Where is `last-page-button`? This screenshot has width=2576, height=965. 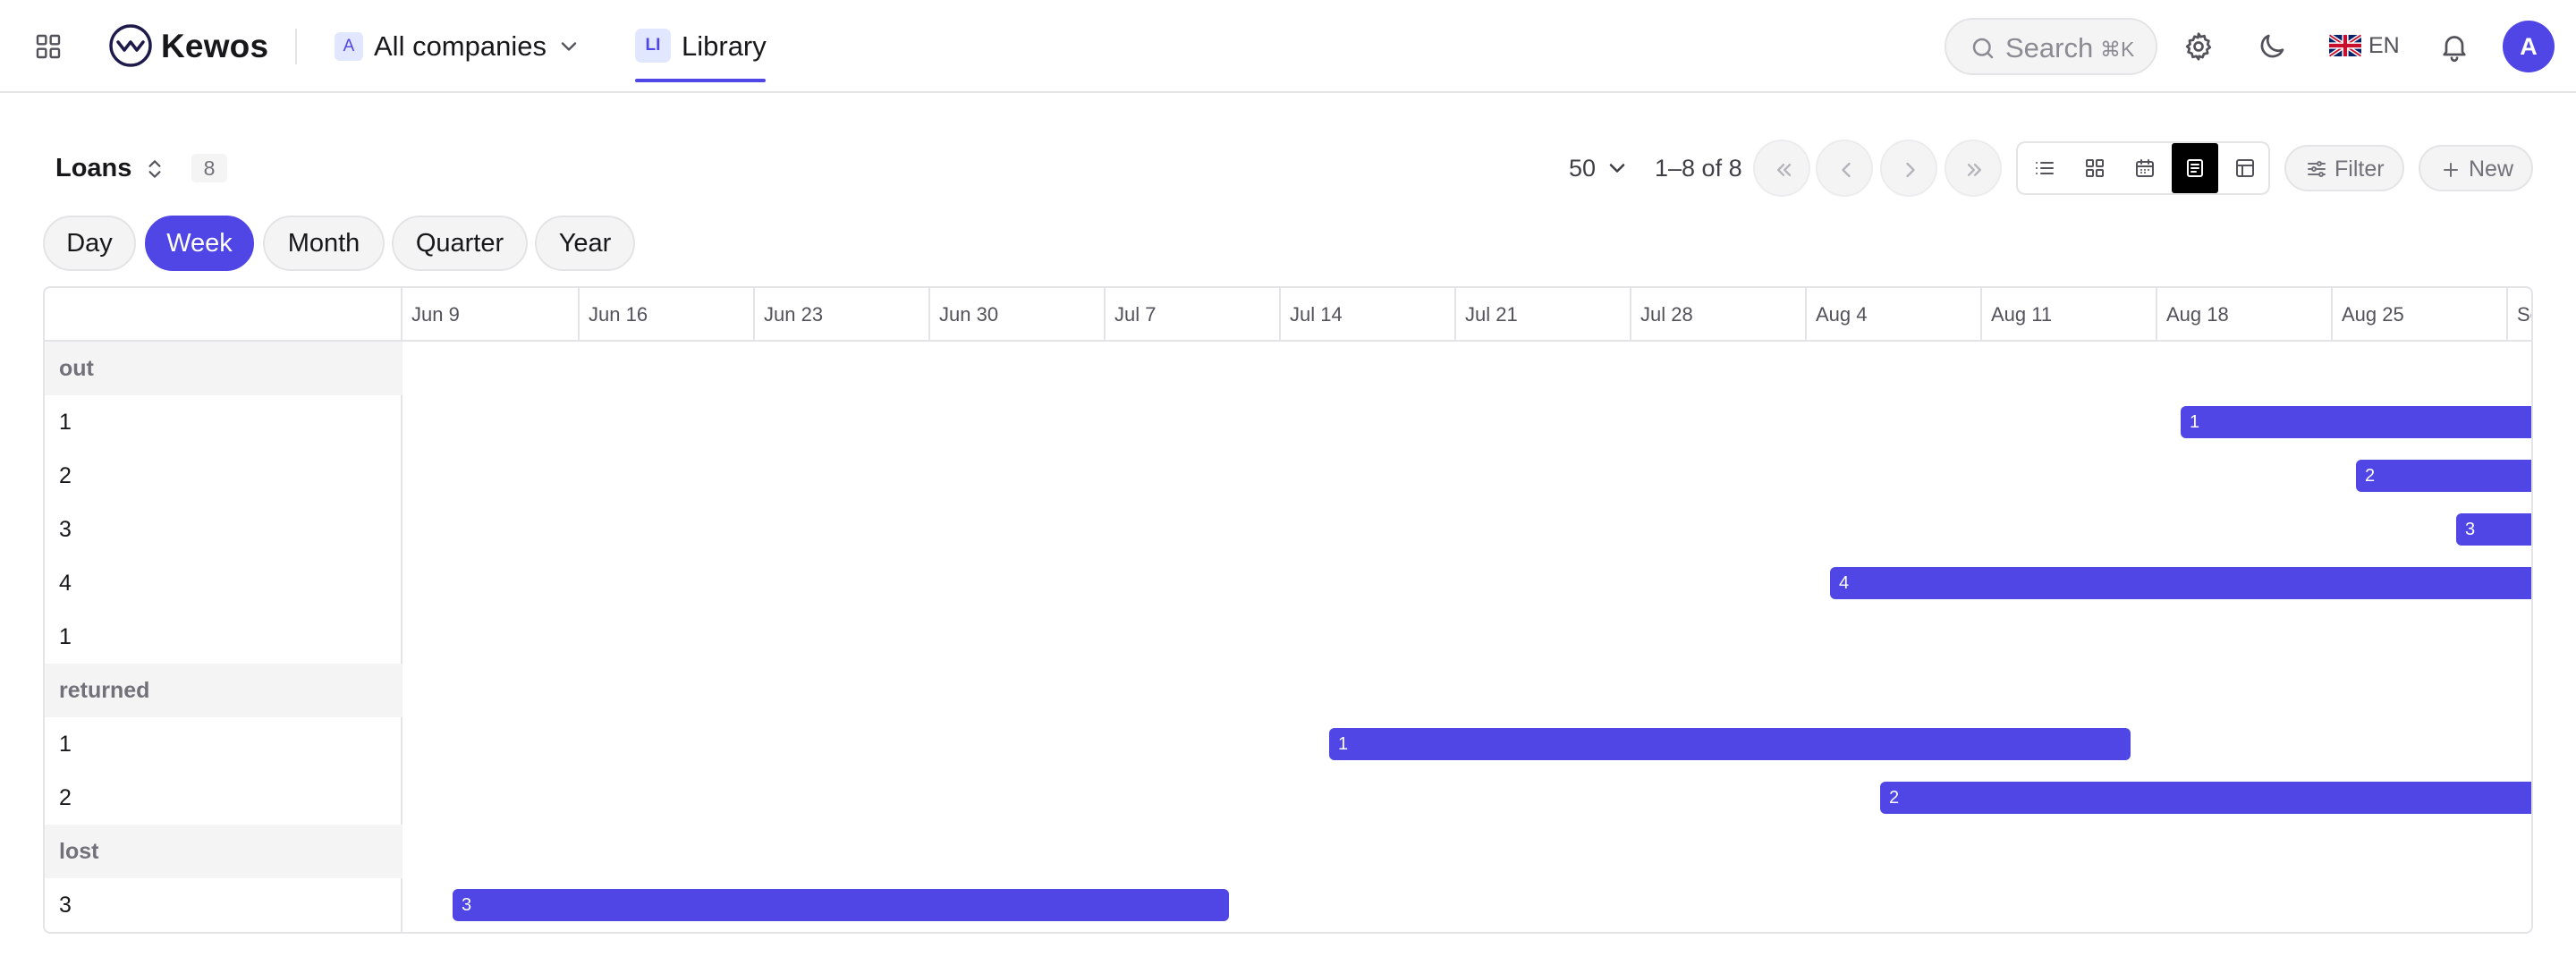 last-page-button is located at coordinates (1973, 168).